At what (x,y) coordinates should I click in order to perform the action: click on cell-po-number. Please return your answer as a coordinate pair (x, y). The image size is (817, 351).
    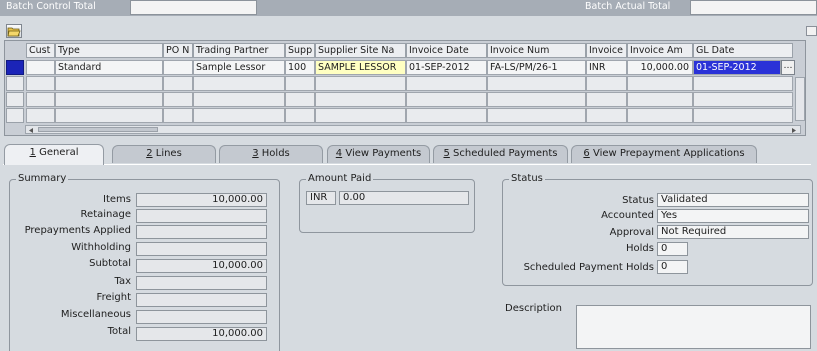
    Looking at the image, I should click on (178, 67).